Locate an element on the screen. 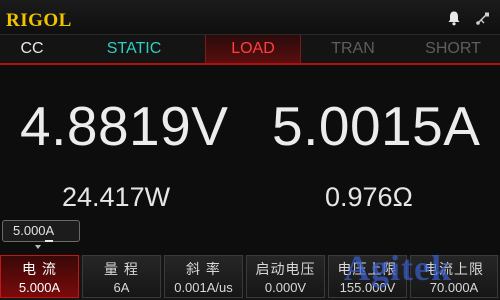  bell-icon is located at coordinates (454, 18).